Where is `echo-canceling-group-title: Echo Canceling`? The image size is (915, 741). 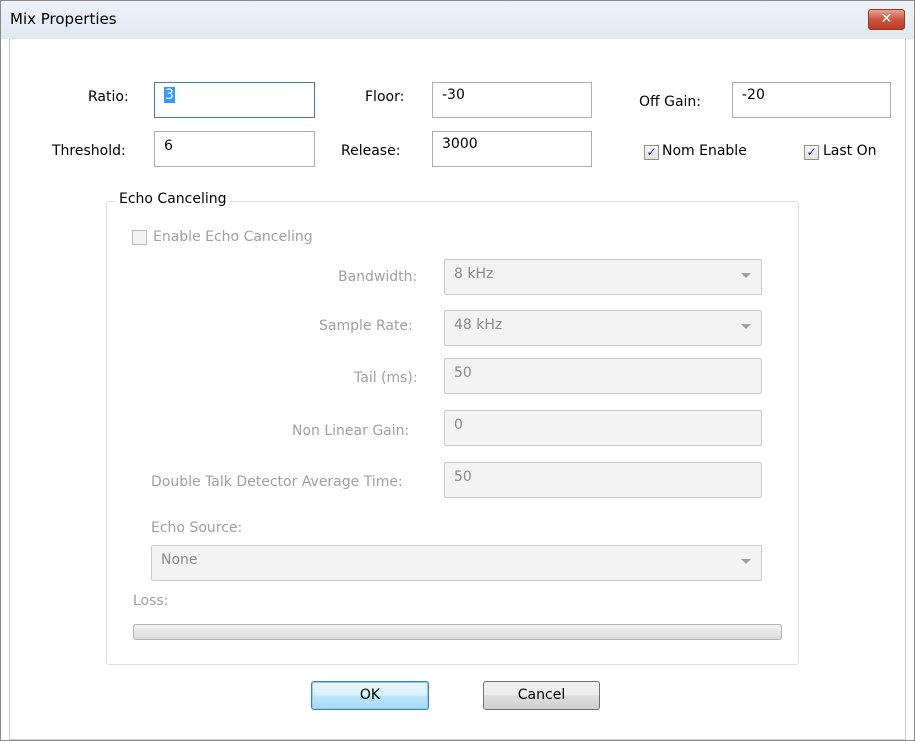 echo-canceling-group-title: Echo Canceling is located at coordinates (173, 199).